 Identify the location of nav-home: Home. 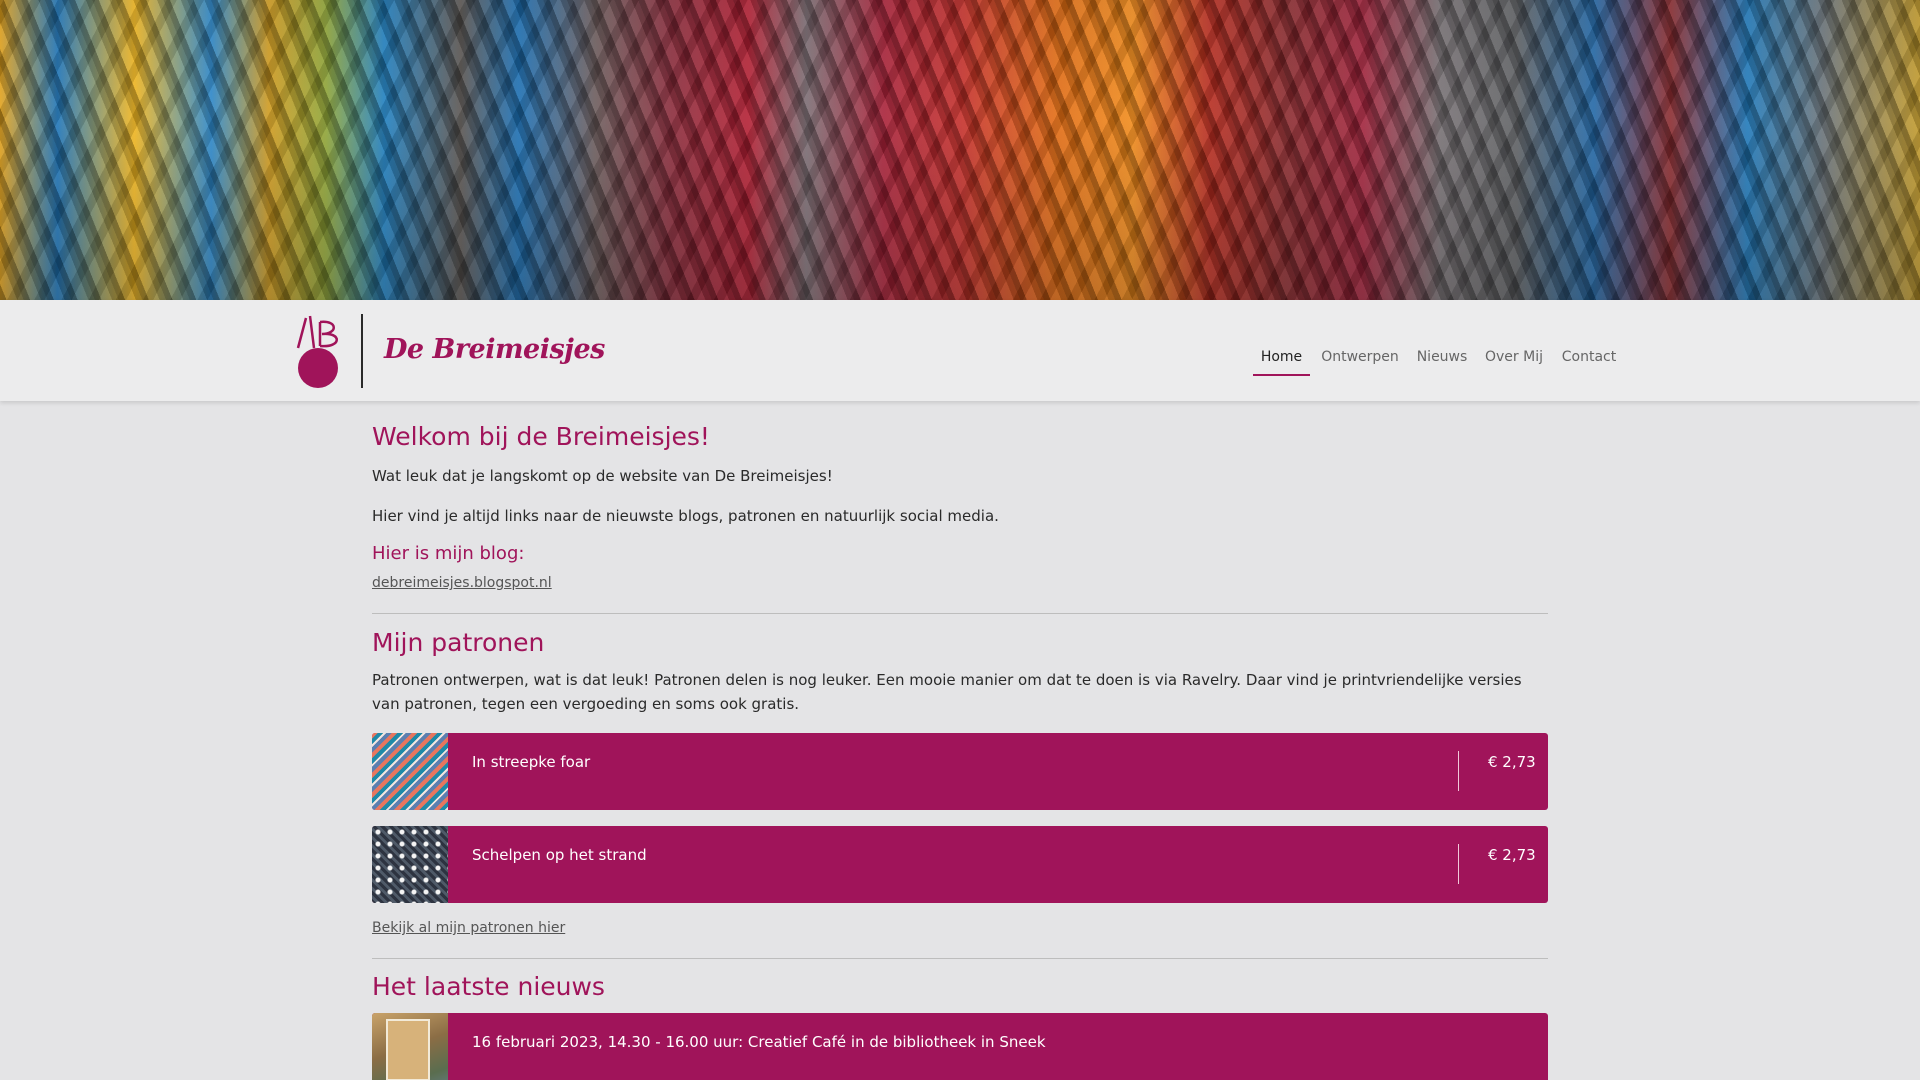
(1281, 358).